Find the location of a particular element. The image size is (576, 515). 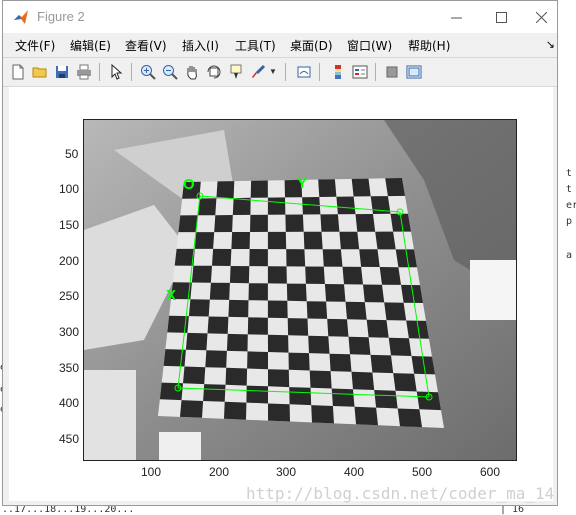

menu-view: 查看(V) is located at coordinates (146, 45).